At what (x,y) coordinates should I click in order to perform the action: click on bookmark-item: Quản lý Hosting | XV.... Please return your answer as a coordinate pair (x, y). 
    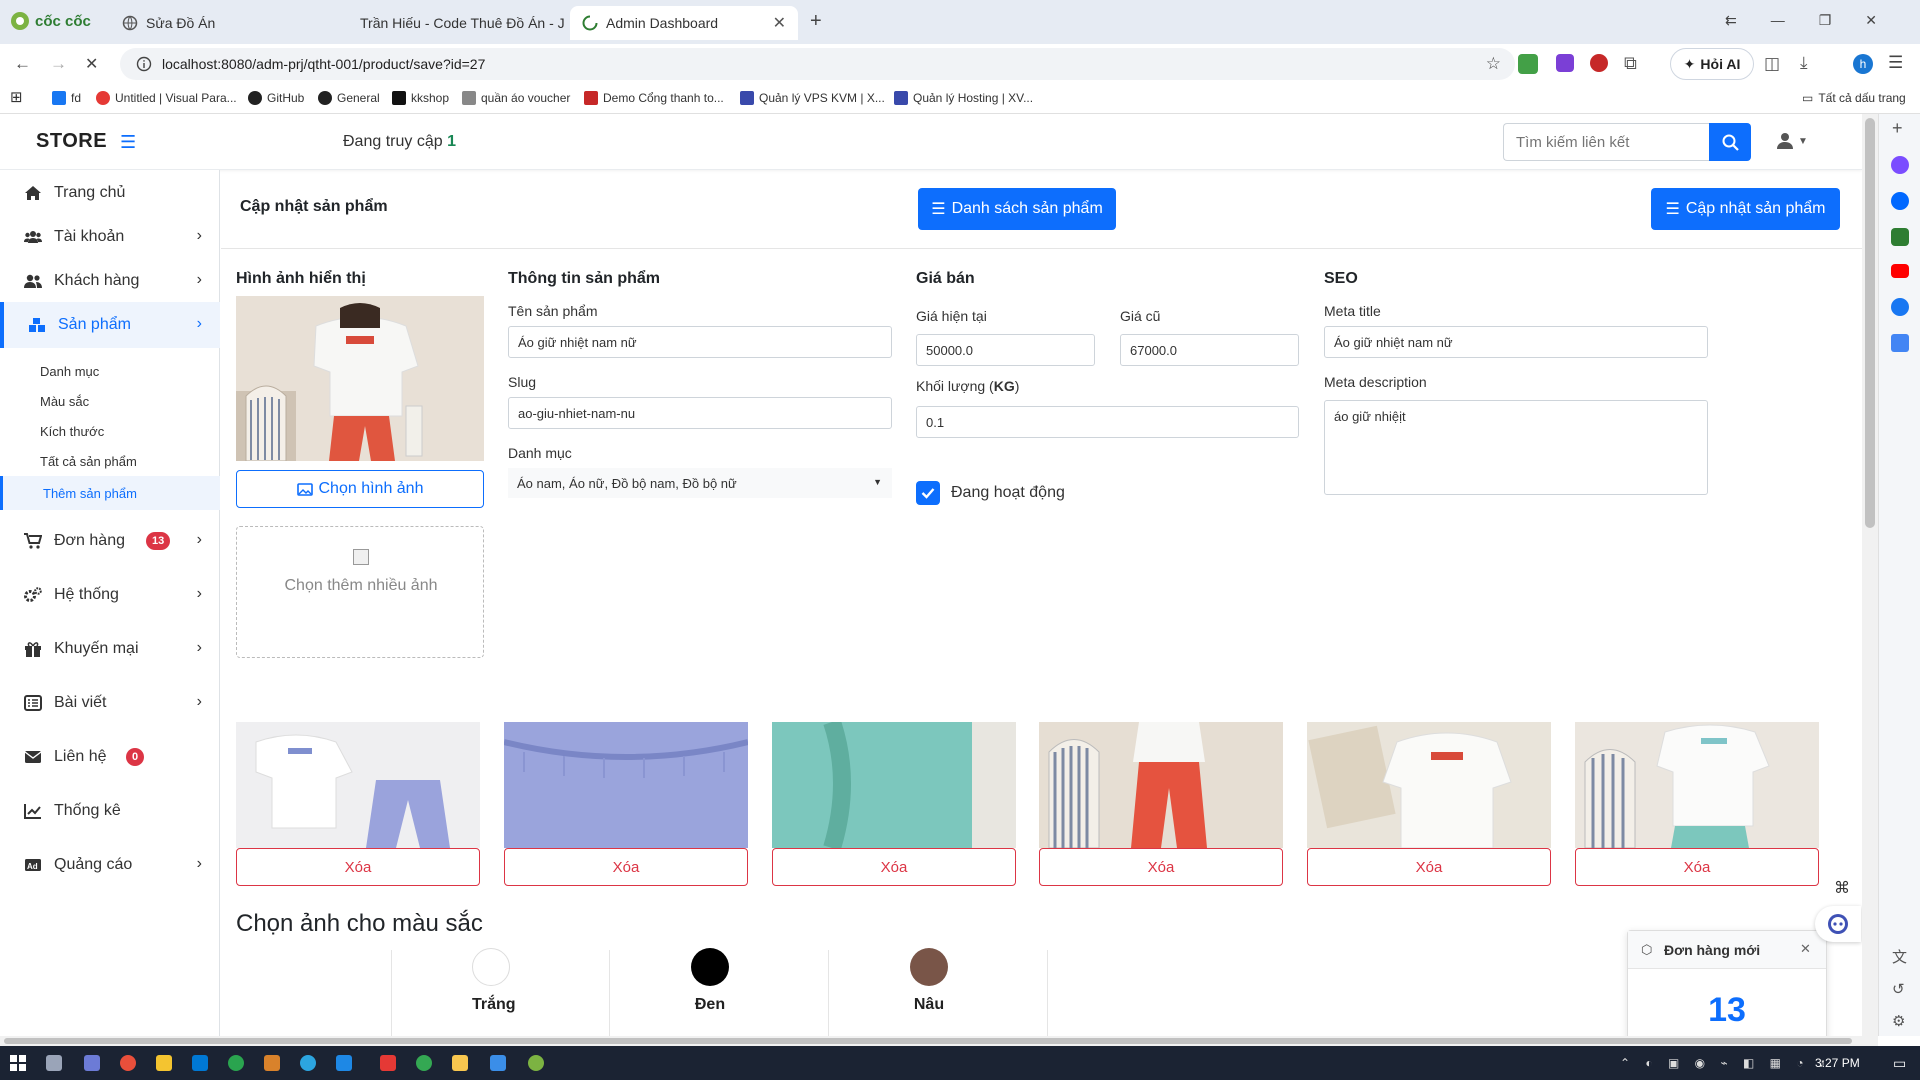
    Looking at the image, I should click on (963, 98).